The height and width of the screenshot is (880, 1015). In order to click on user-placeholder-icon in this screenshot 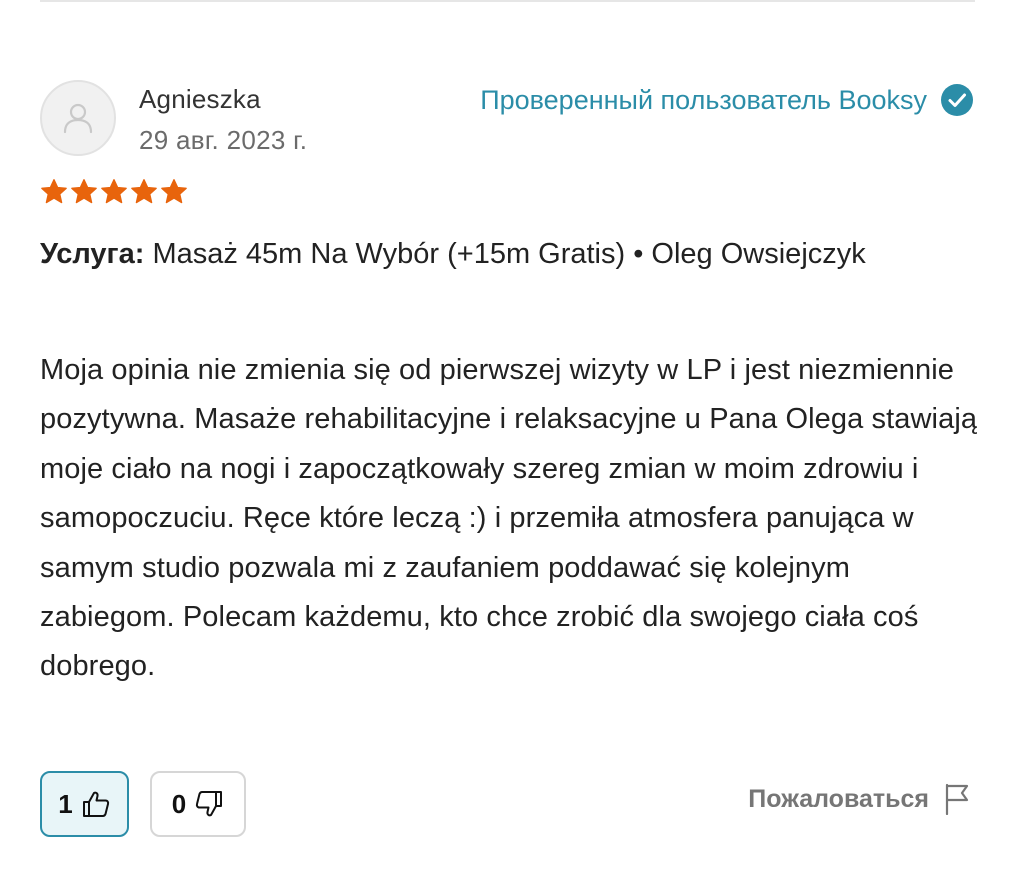, I will do `click(78, 118)`.